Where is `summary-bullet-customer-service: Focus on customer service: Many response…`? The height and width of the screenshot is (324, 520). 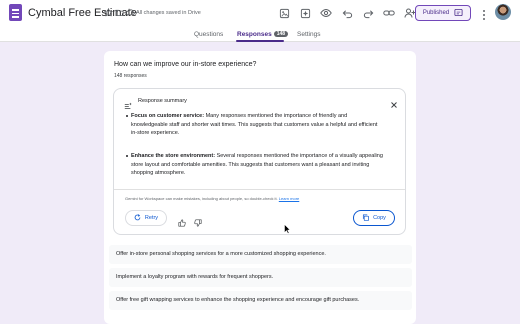
summary-bullet-customer-service: Focus on customer service: Many response… is located at coordinates (254, 125).